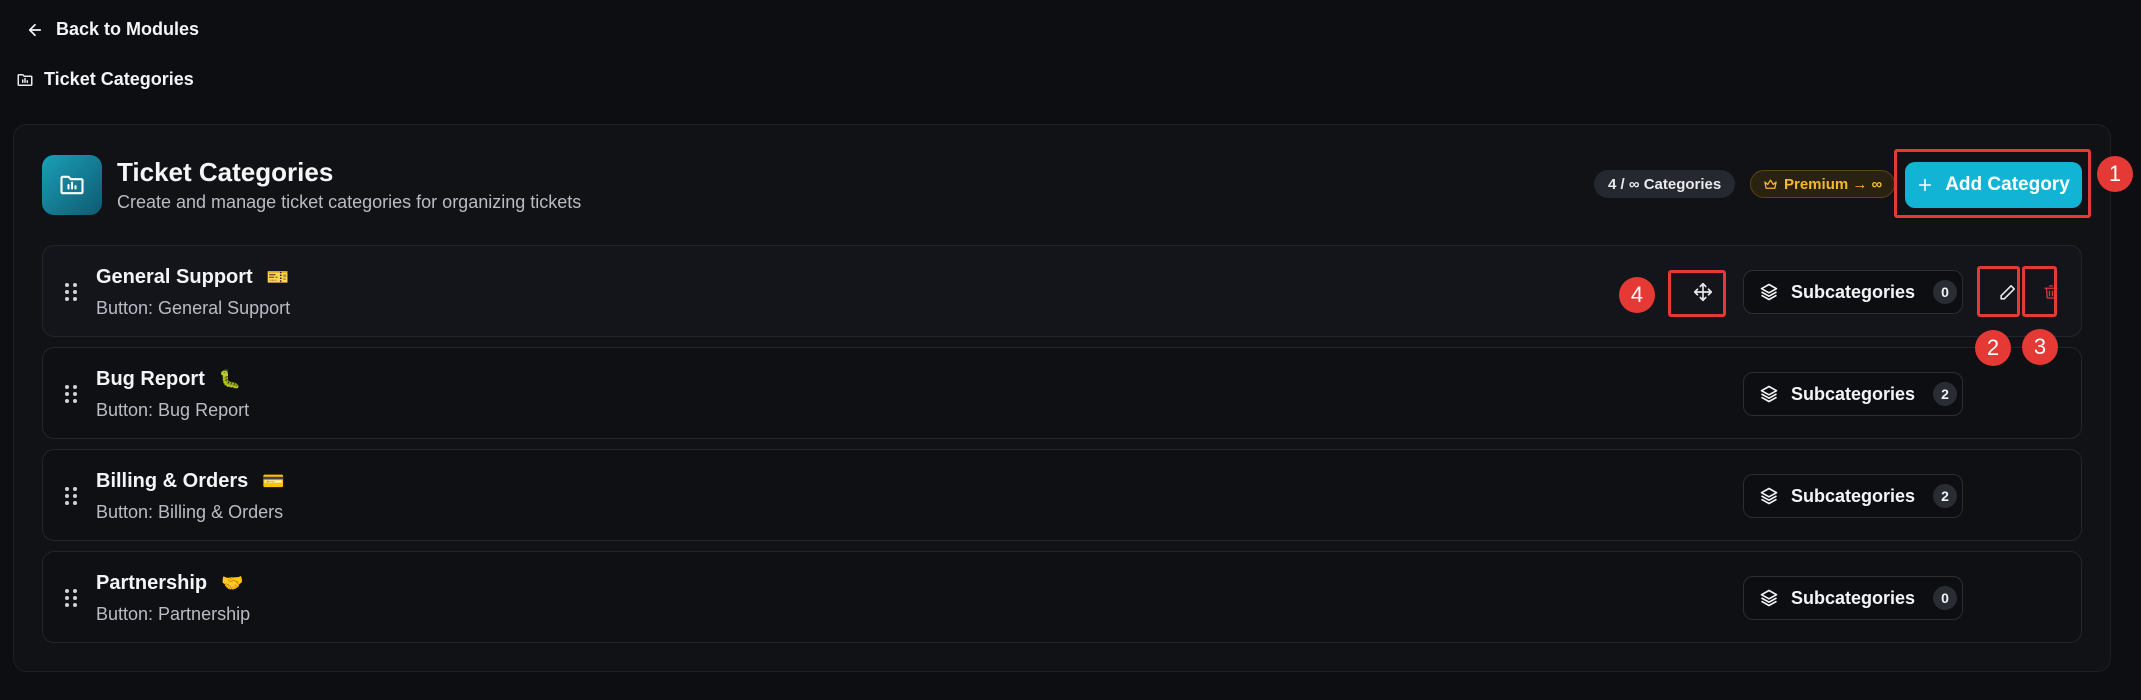 The image size is (2141, 700). I want to click on category-name: General Support 🎫, so click(192, 277).